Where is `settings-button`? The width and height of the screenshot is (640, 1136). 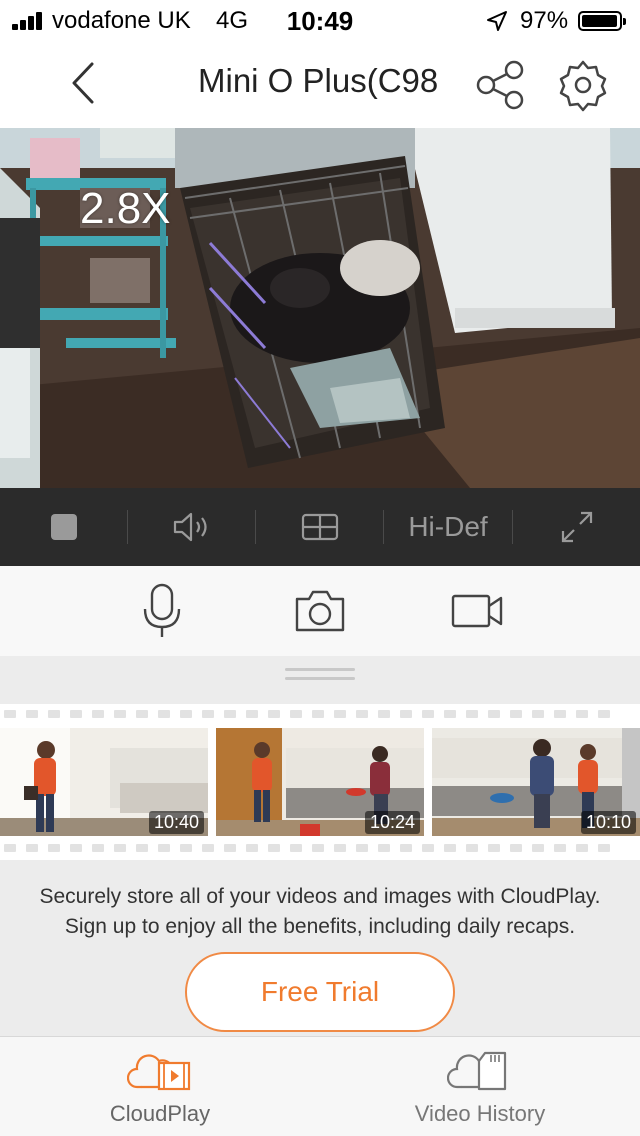
settings-button is located at coordinates (583, 85).